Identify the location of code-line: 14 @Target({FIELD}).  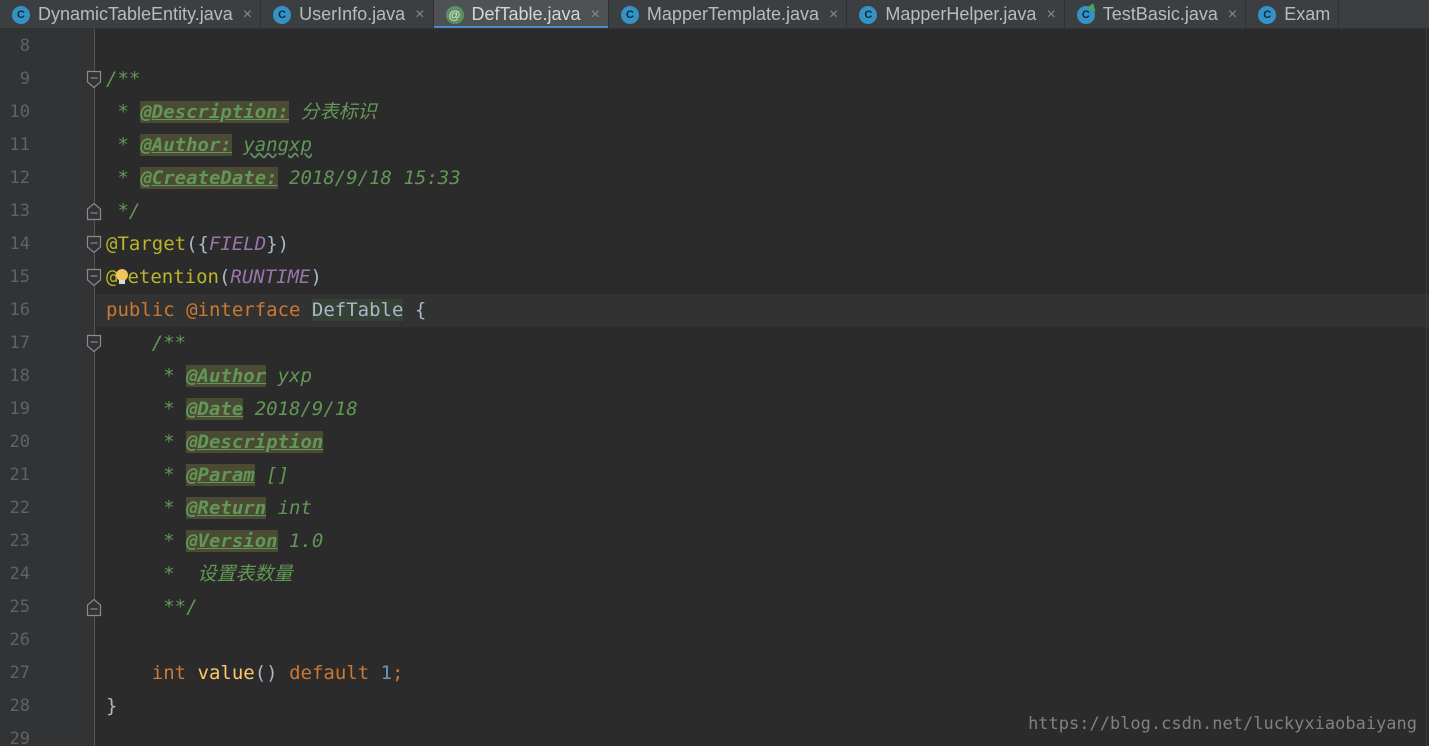
(714, 244).